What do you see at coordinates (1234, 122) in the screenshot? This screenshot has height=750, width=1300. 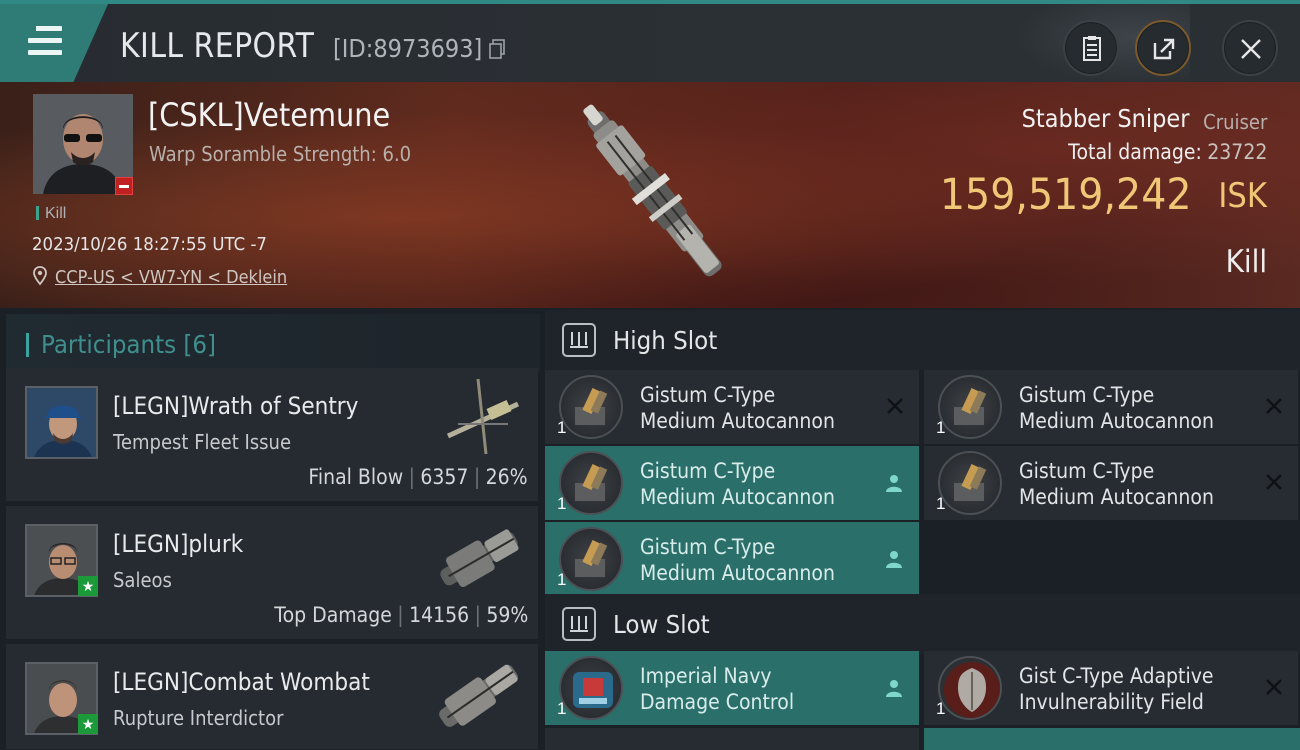 I see `victim-ship-class: Cruiser` at bounding box center [1234, 122].